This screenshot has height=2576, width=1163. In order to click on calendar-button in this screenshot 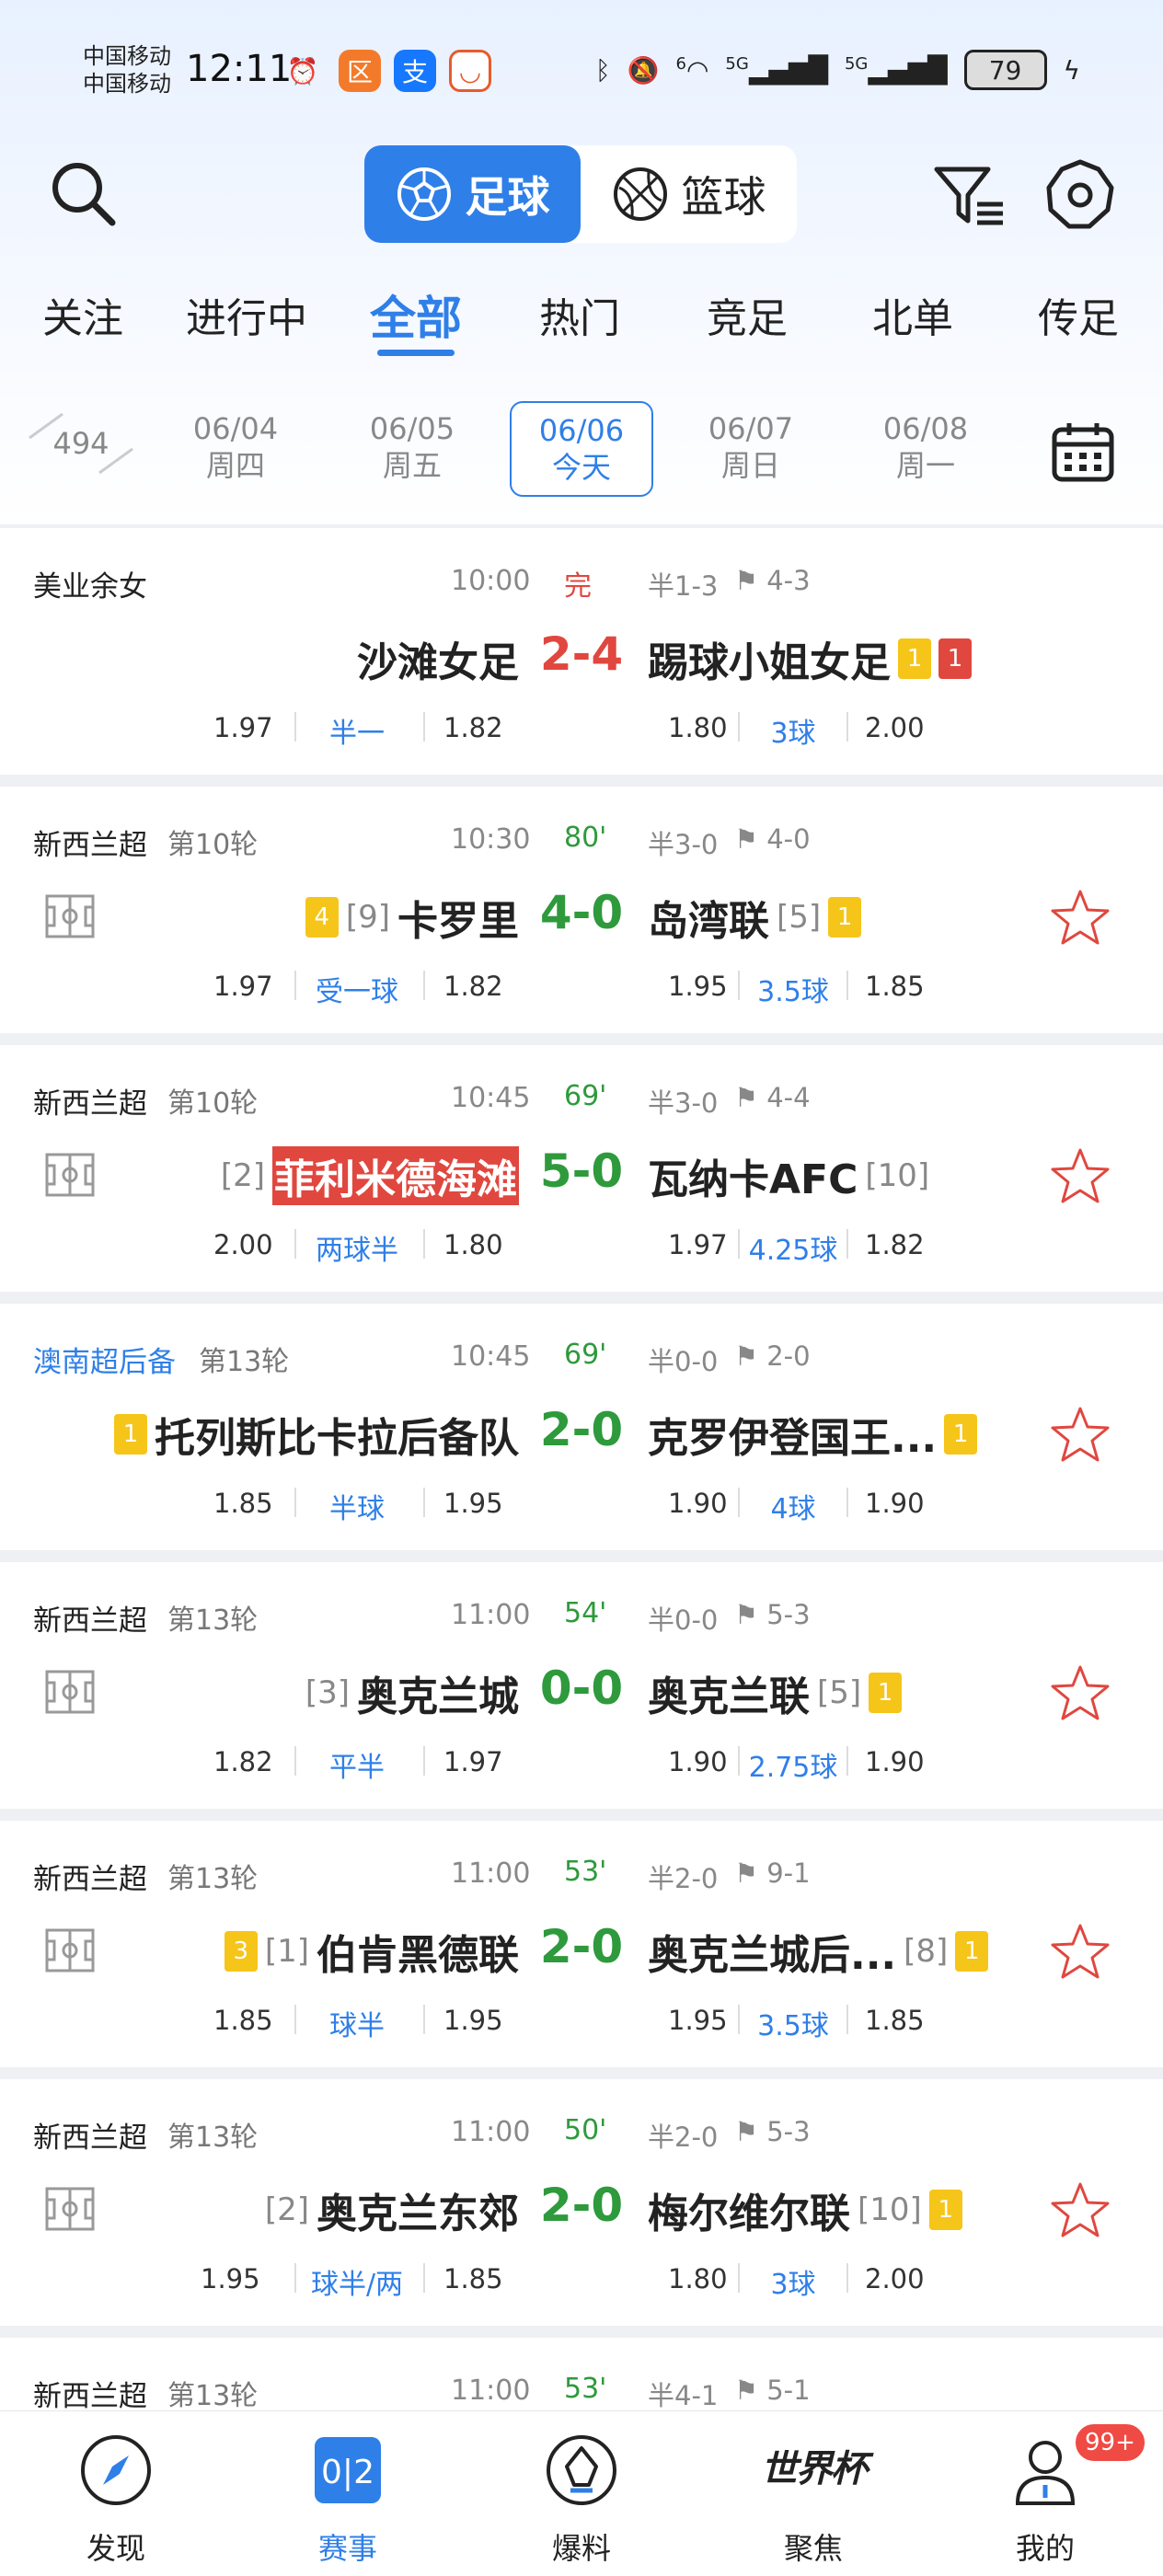, I will do `click(1083, 451)`.